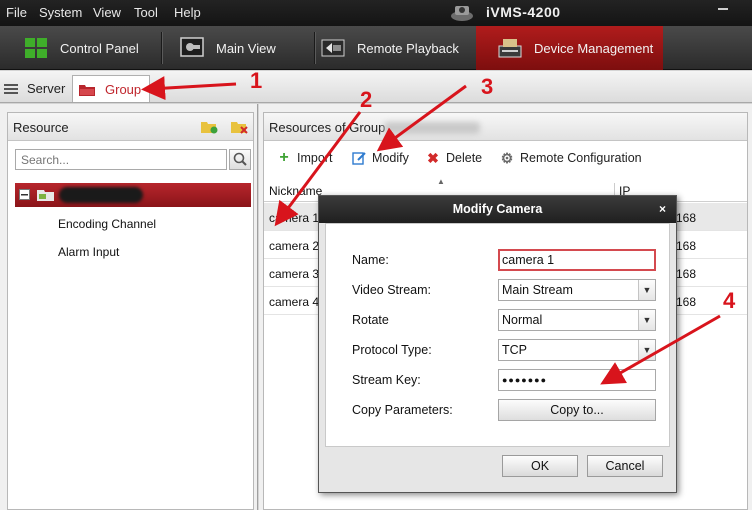 This screenshot has height=510, width=752. Describe the element at coordinates (523, 12) in the screenshot. I see `app-title: iVMS-4200` at that location.